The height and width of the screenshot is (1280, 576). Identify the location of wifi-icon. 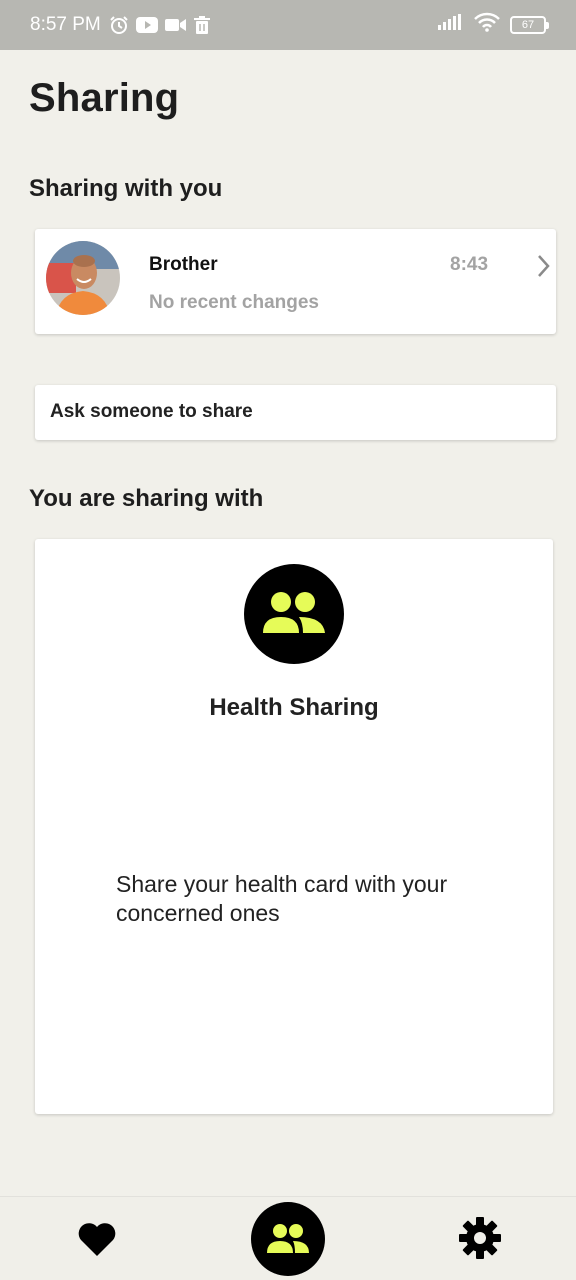
(487, 25).